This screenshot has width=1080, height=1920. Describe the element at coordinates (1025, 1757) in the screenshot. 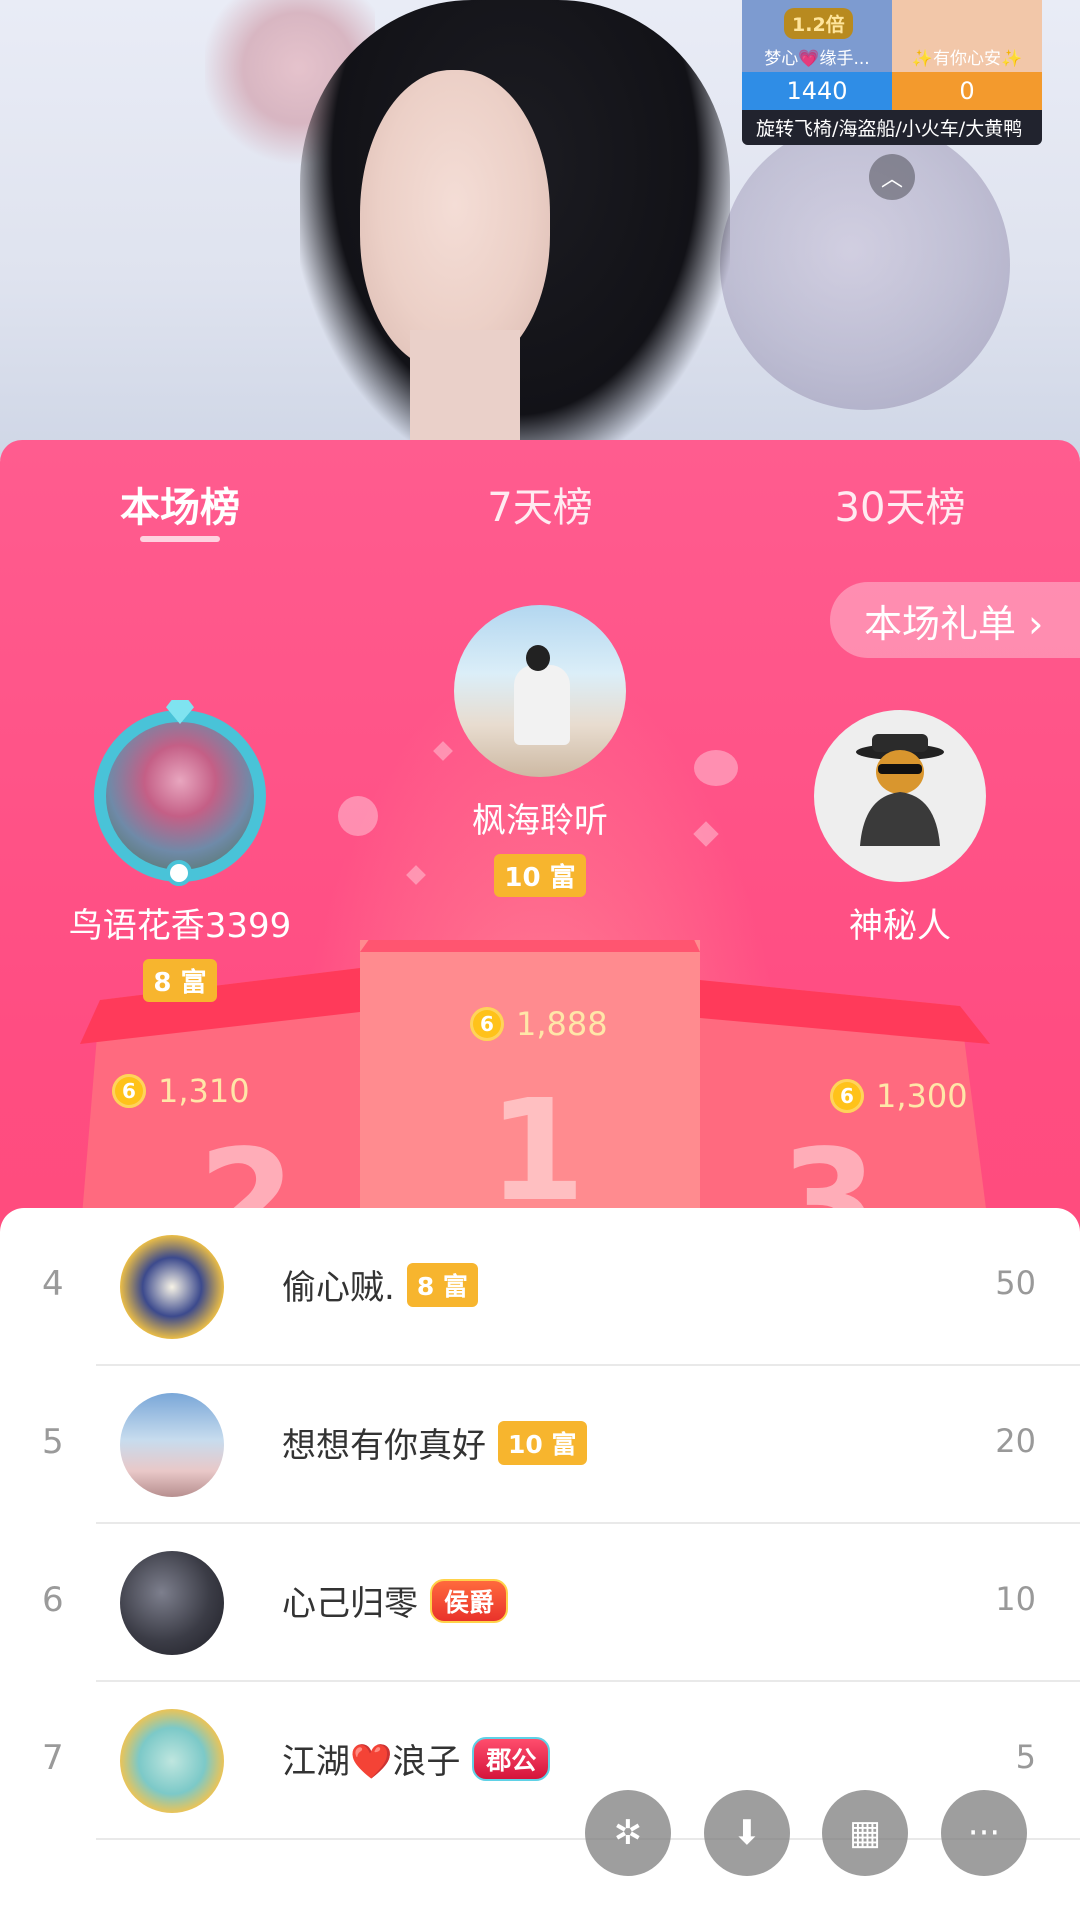

I see `list-value: 5` at that location.